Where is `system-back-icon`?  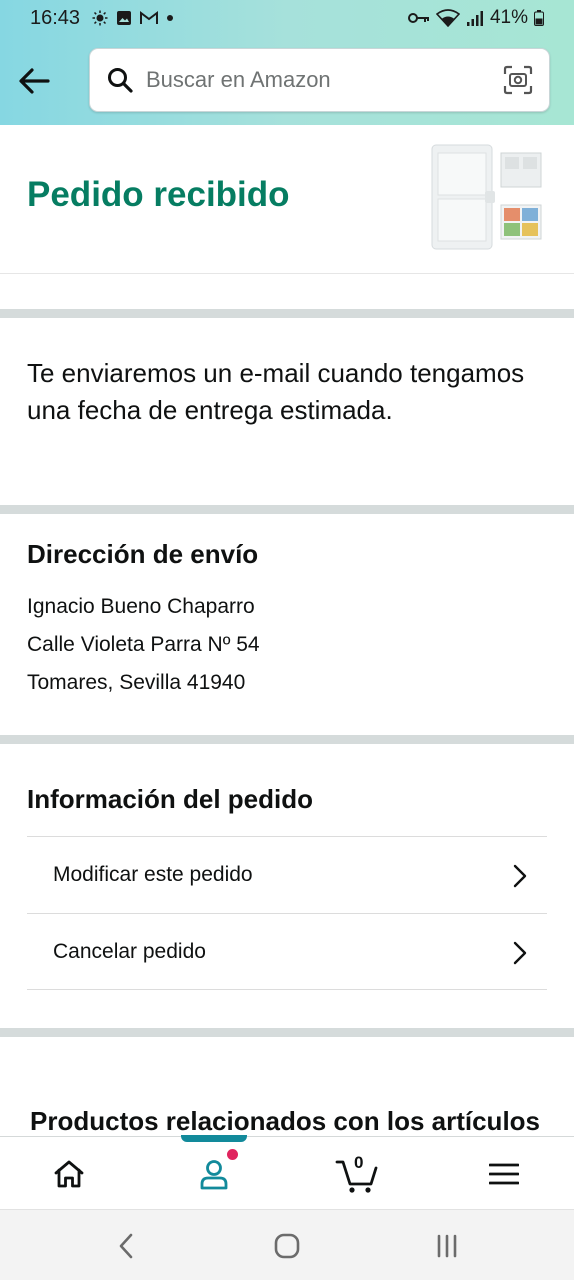 system-back-icon is located at coordinates (126, 1246).